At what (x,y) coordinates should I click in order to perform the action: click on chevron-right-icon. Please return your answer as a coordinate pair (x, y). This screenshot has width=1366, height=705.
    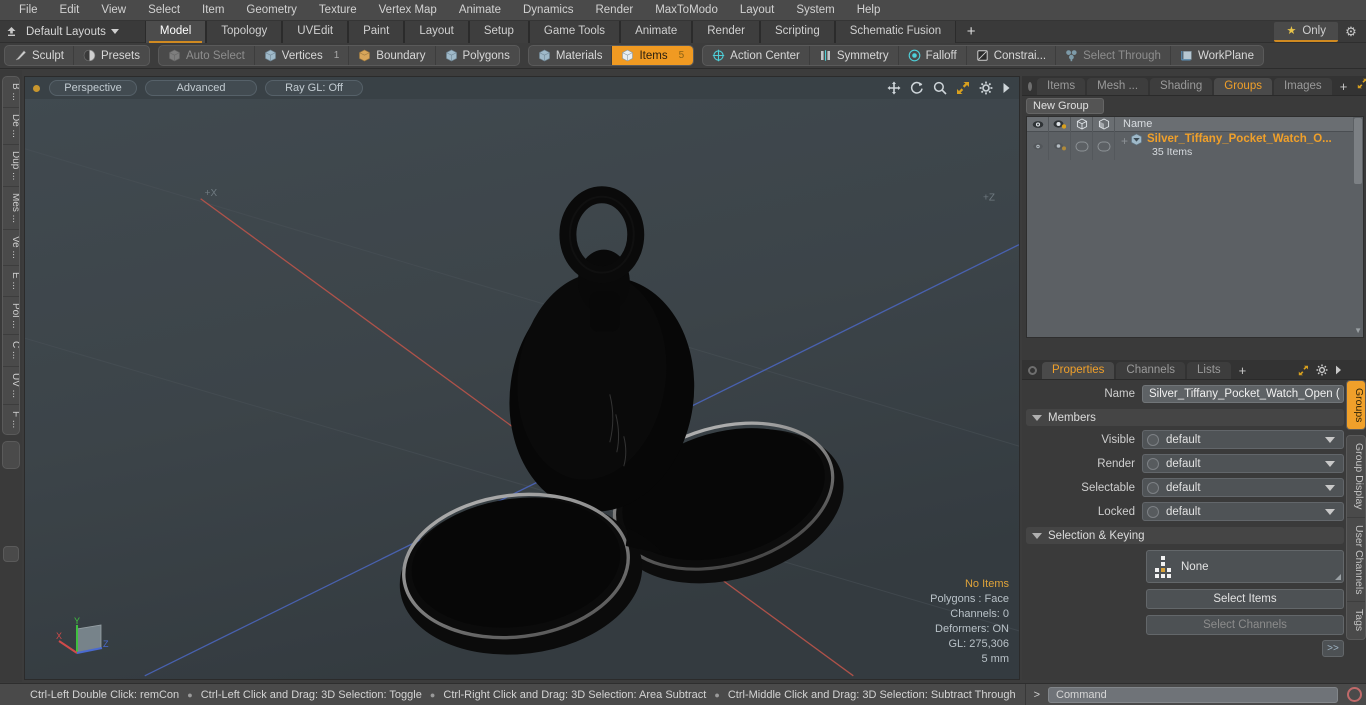
    Looking at the image, I should click on (1006, 88).